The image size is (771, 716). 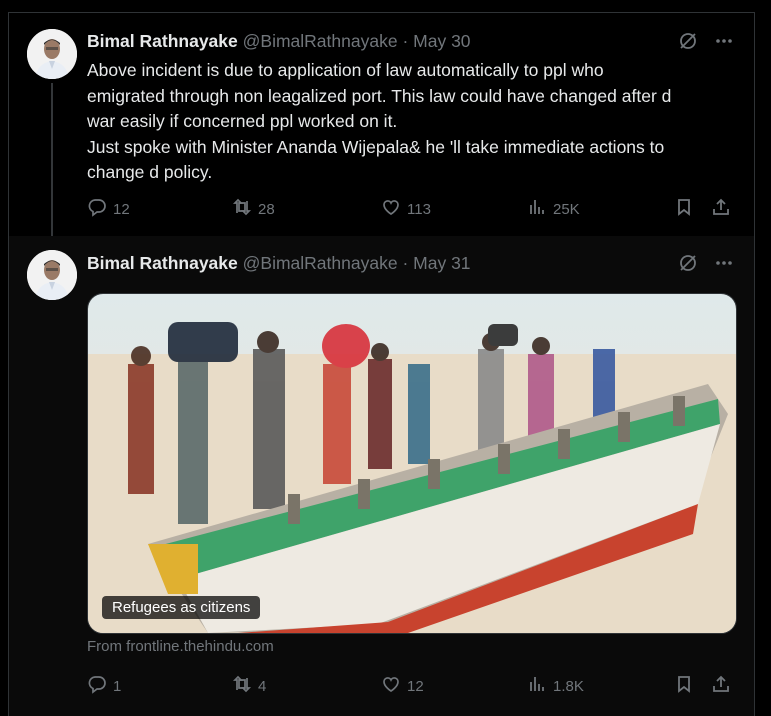 What do you see at coordinates (253, 209) in the screenshot?
I see `repost-button: 28` at bounding box center [253, 209].